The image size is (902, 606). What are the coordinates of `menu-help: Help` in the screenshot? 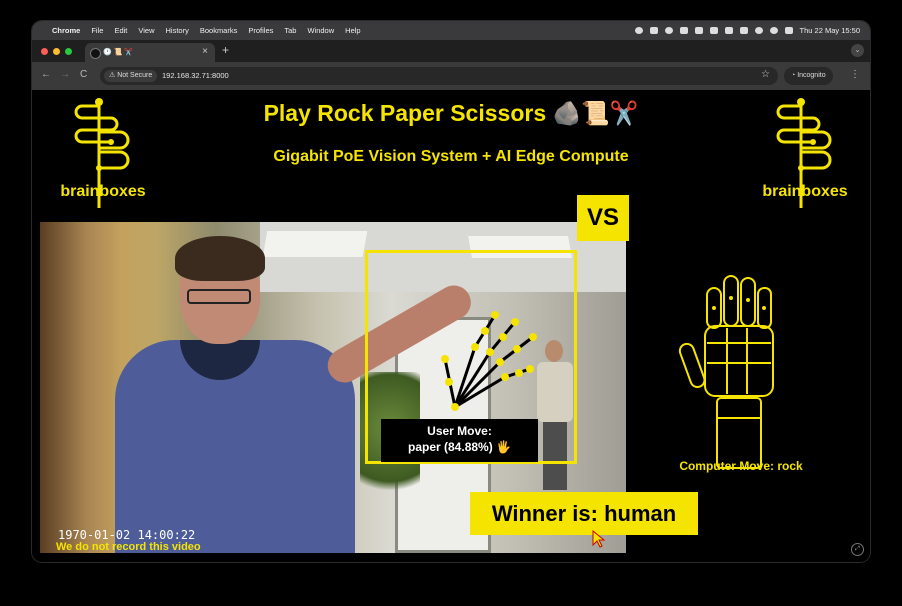 It's located at (352, 30).